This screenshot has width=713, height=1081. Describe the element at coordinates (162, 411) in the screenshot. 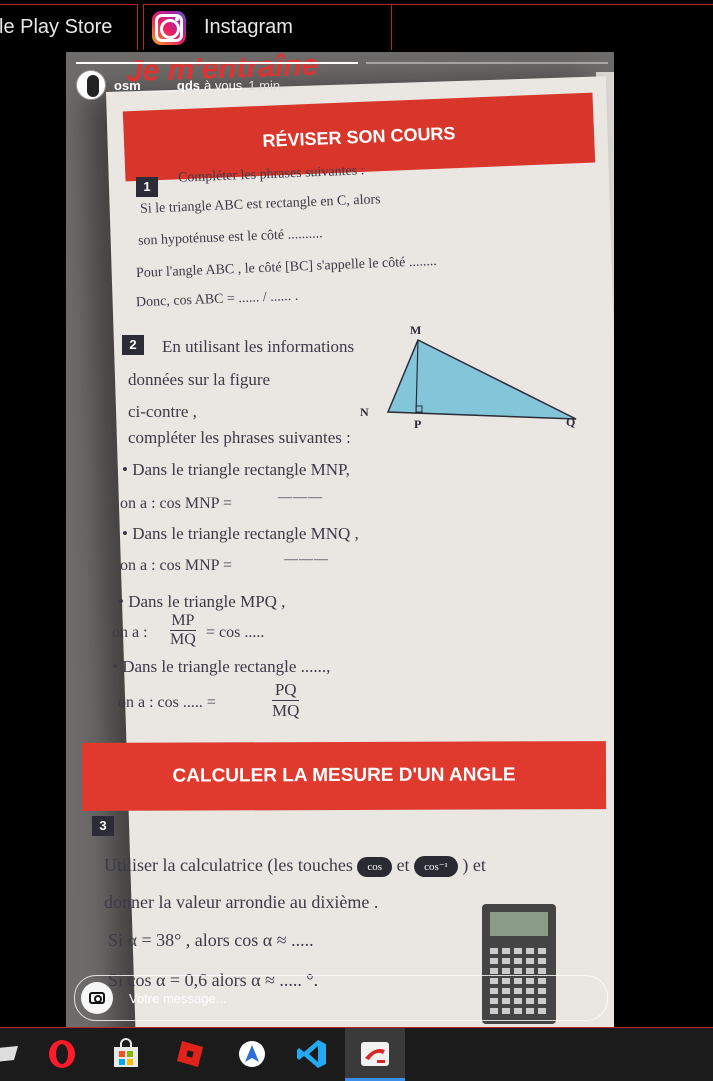

I see `ex2-line: ci-contre ,` at that location.